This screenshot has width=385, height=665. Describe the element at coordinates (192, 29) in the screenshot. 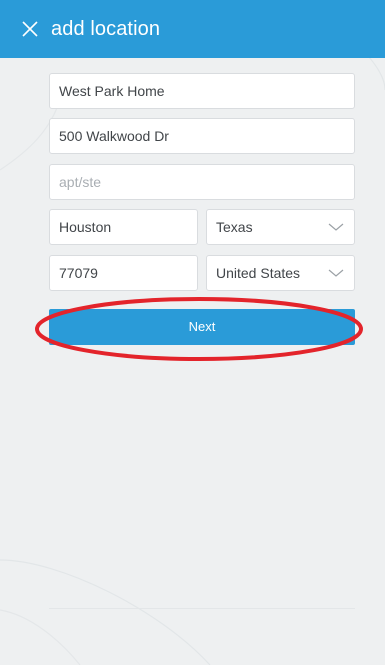

I see `app-header: add location` at that location.